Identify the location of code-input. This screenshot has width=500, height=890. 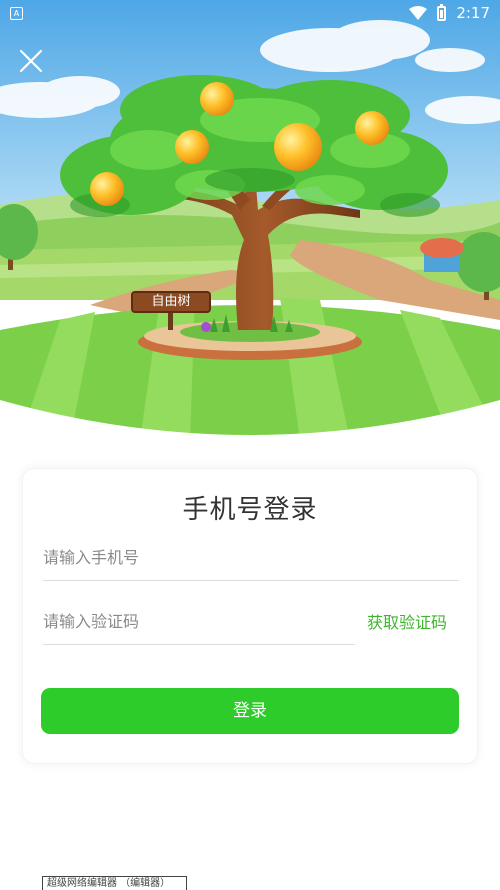
(199, 621).